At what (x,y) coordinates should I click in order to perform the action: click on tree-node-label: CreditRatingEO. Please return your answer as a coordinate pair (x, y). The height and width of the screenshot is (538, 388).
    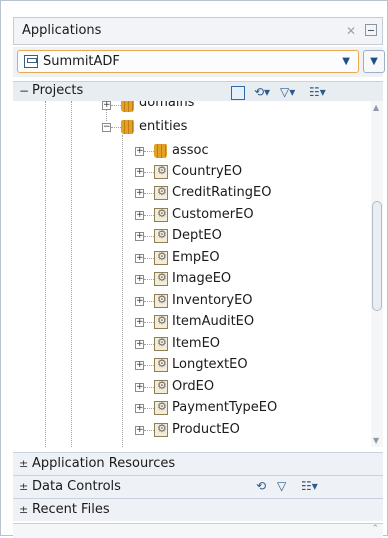
    Looking at the image, I should click on (222, 192).